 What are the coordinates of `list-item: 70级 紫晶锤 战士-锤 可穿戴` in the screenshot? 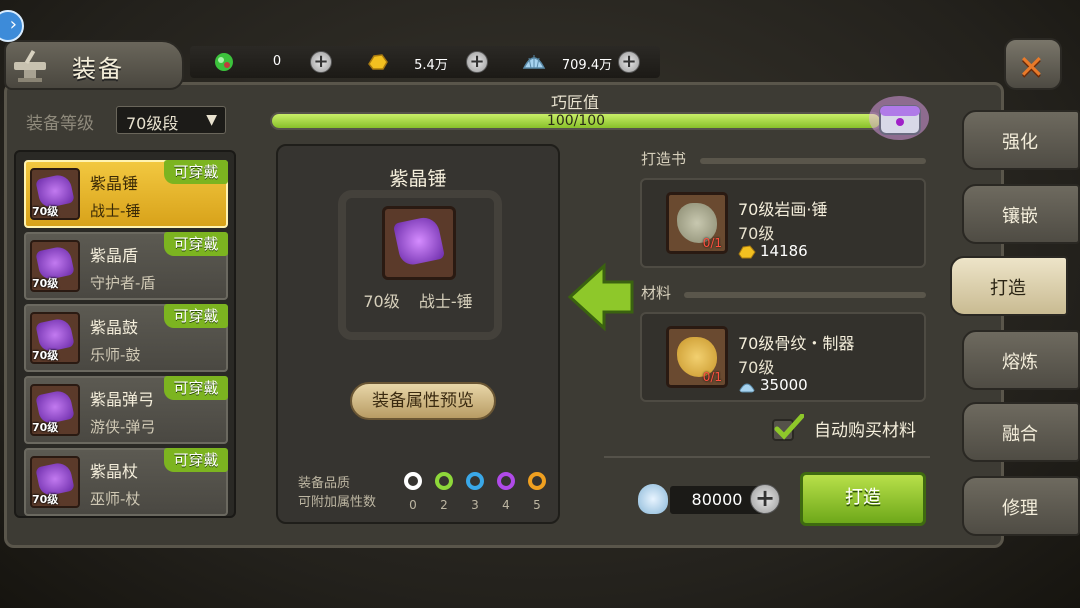 It's located at (126, 194).